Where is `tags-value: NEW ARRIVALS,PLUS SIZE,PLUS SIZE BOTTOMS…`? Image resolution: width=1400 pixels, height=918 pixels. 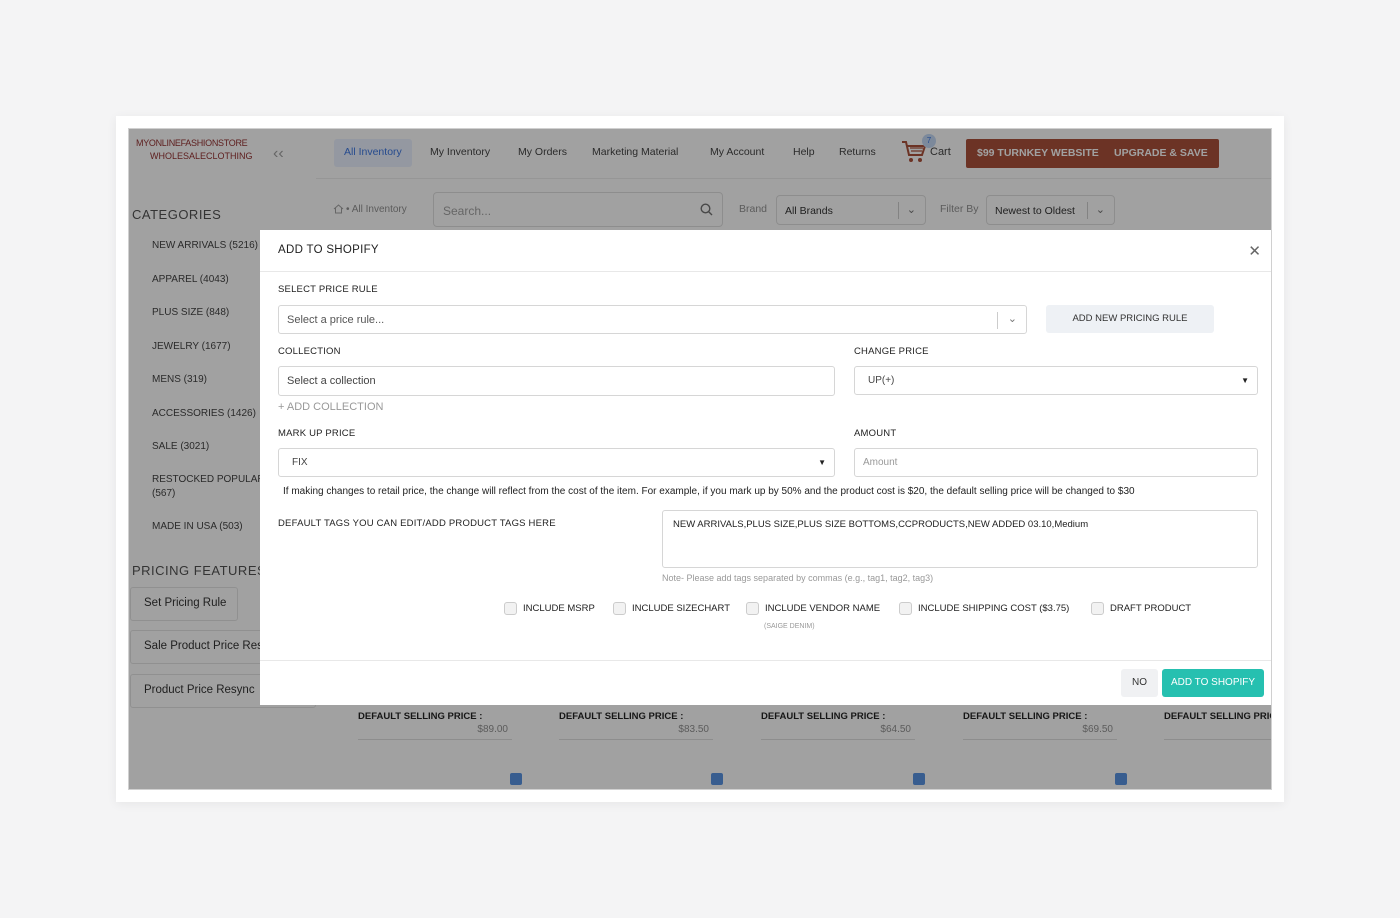 tags-value: NEW ARRIVALS,PLUS SIZE,PLUS SIZE BOTTOMS… is located at coordinates (881, 524).